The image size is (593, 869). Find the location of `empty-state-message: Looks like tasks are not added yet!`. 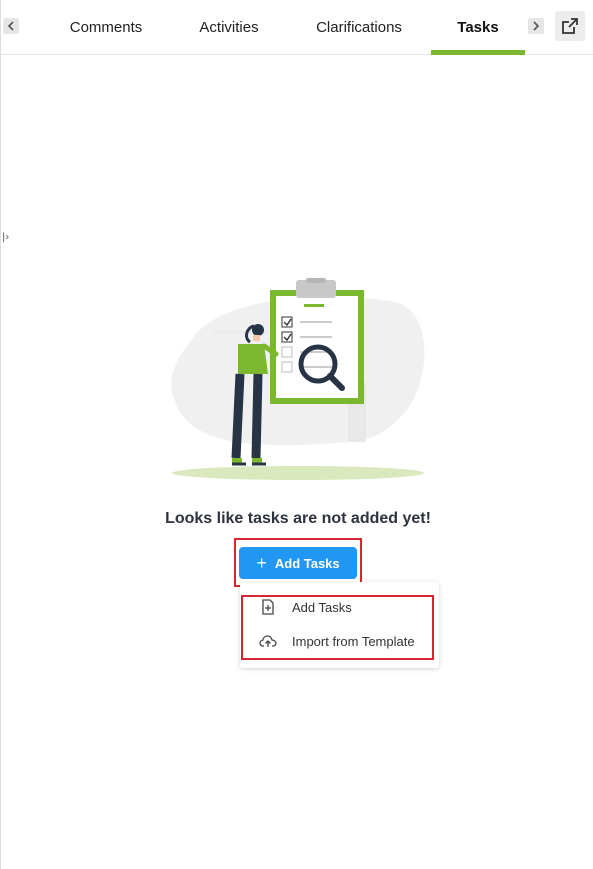

empty-state-message: Looks like tasks are not added yet! is located at coordinates (298, 518).